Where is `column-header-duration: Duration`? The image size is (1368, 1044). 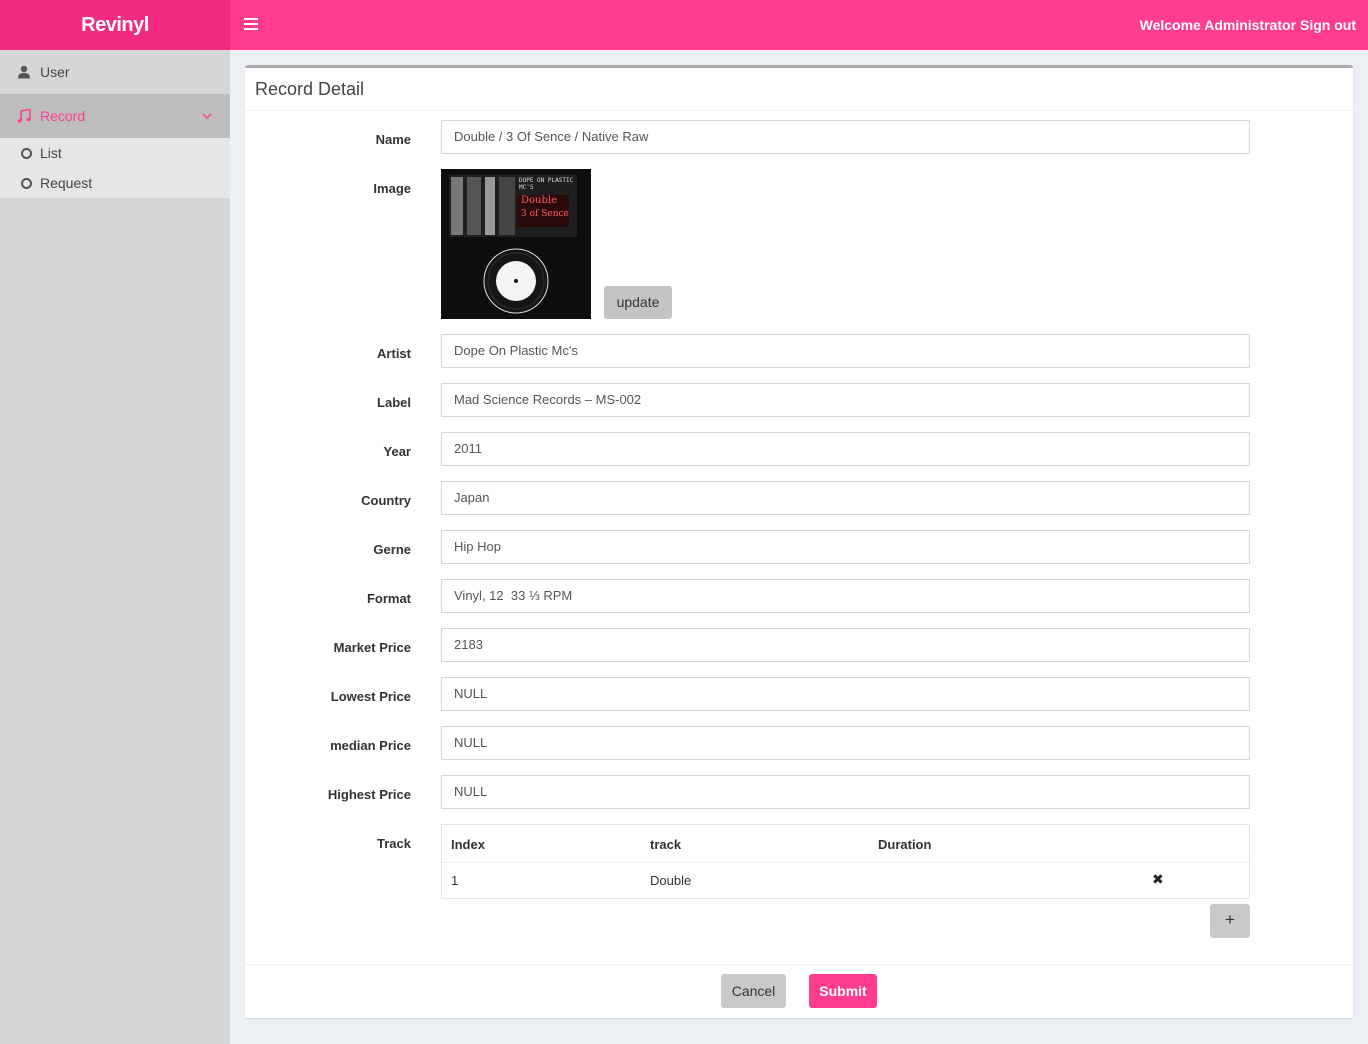 column-header-duration: Duration is located at coordinates (905, 844).